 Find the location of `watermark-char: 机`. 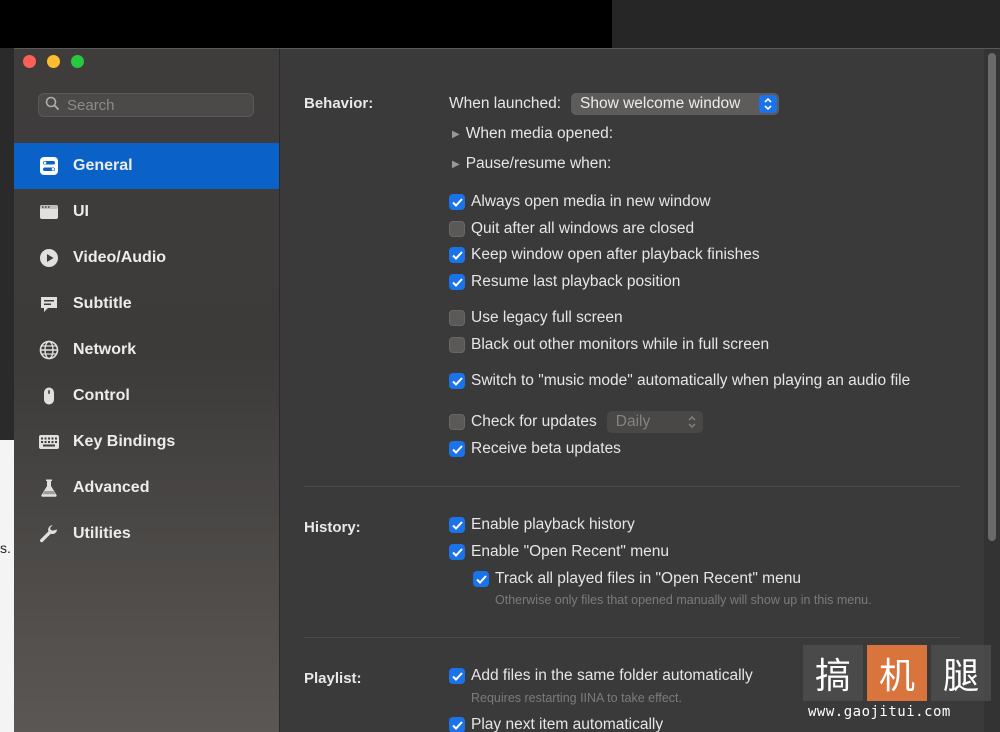

watermark-char: 机 is located at coordinates (897, 673).